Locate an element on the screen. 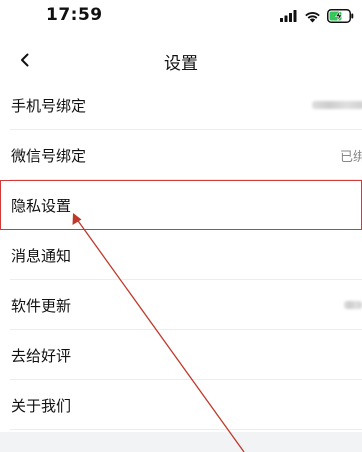  setting-row-rate-app: 去给好评 is located at coordinates (181, 355).